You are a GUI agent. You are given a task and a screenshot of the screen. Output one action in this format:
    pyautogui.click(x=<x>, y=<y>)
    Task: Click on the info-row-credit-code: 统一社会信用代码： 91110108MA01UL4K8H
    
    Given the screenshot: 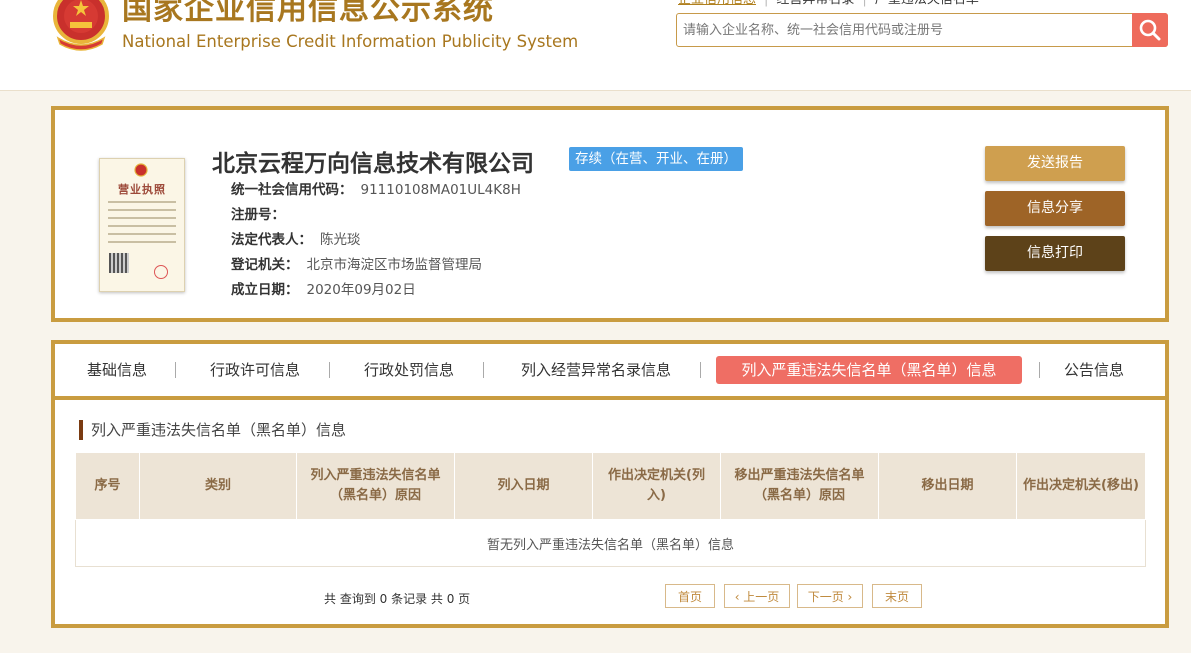 What is the action you would take?
    pyautogui.click(x=376, y=190)
    